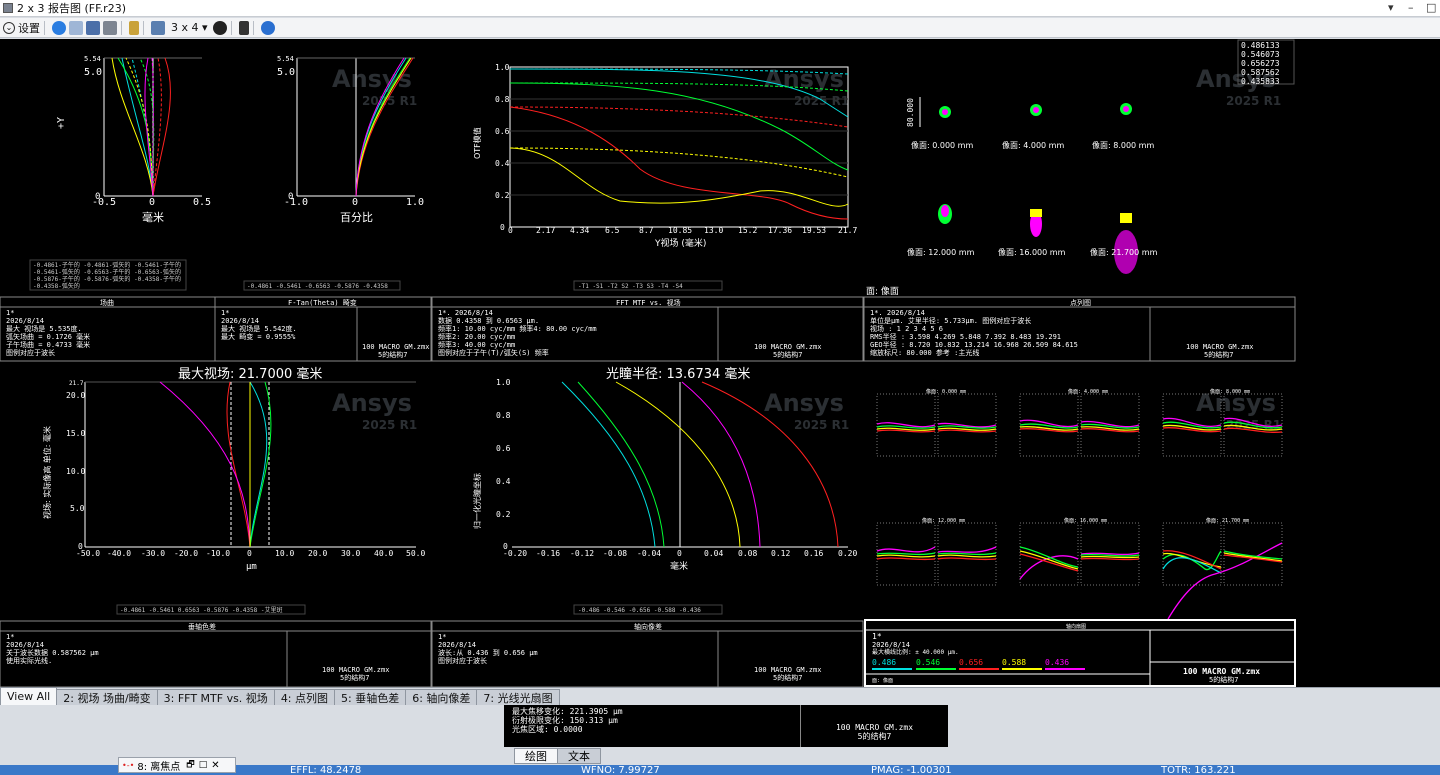 Image resolution: width=1440 pixels, height=775 pixels. I want to click on scale-label: 80.000, so click(910, 112).